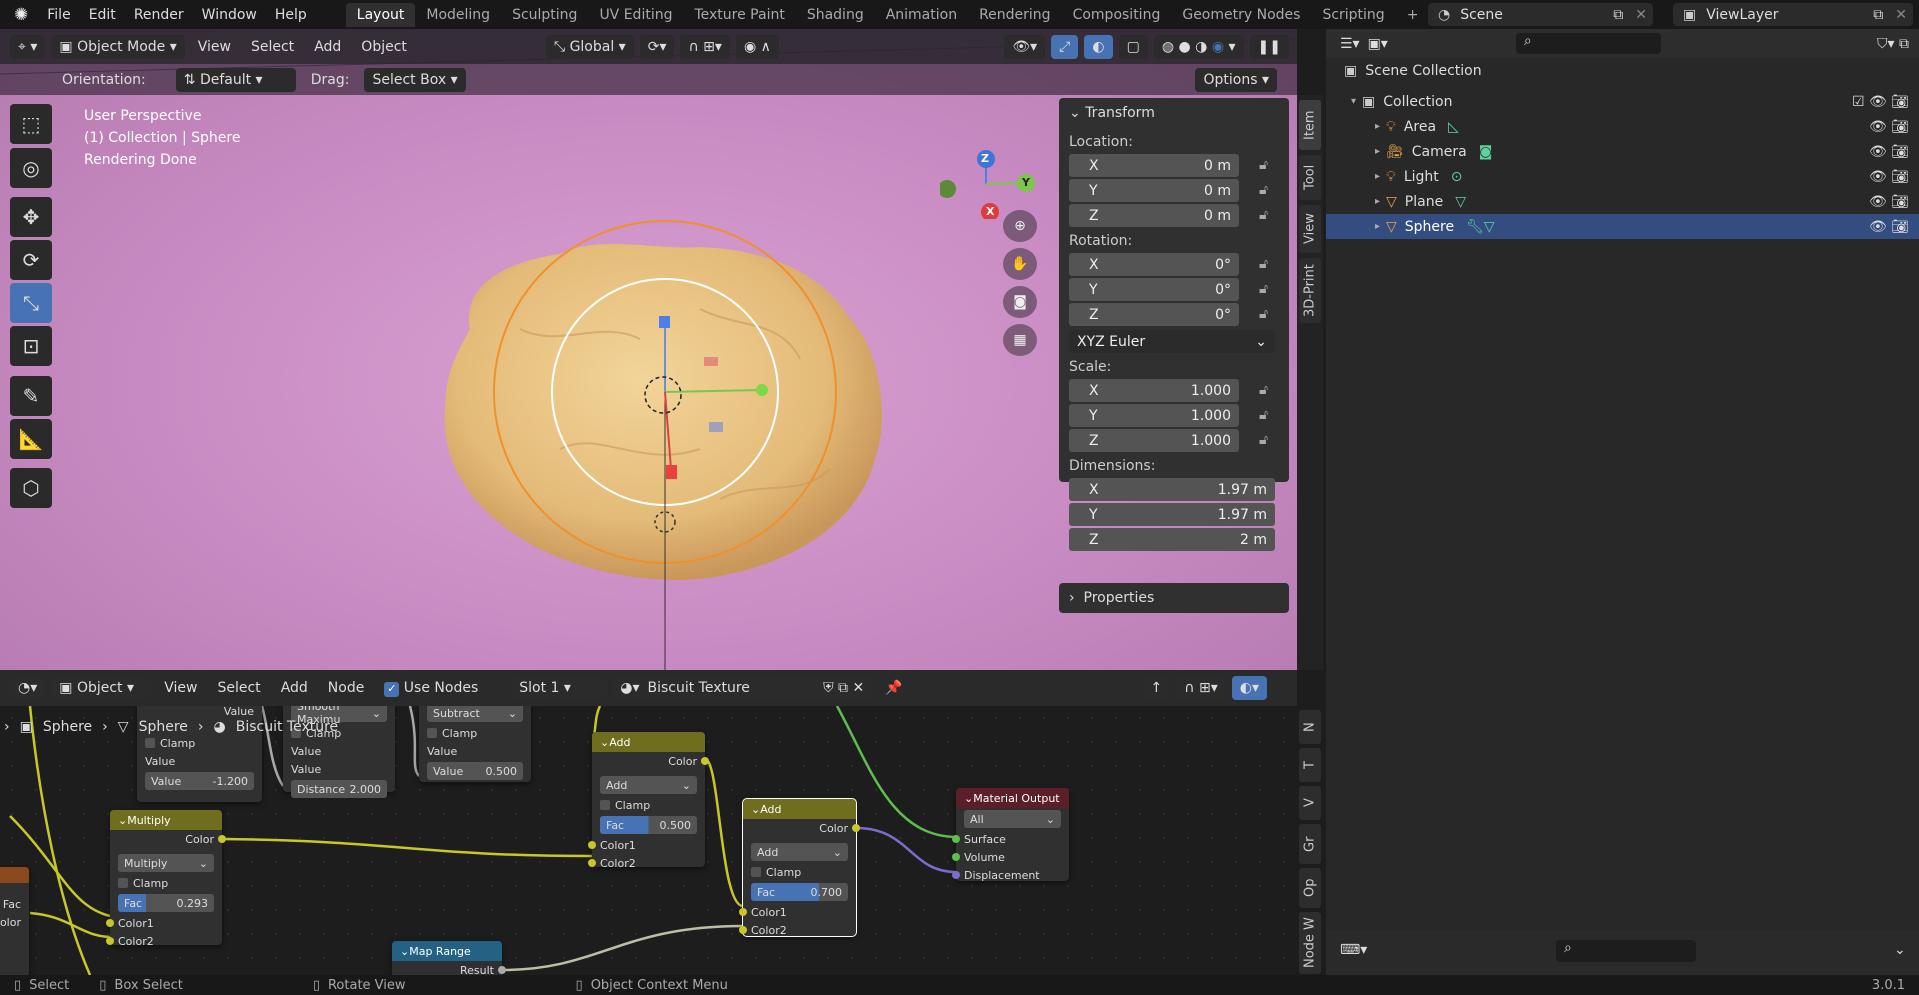  Describe the element at coordinates (1641, 15) in the screenshot. I see `close-icon: ✕` at that location.